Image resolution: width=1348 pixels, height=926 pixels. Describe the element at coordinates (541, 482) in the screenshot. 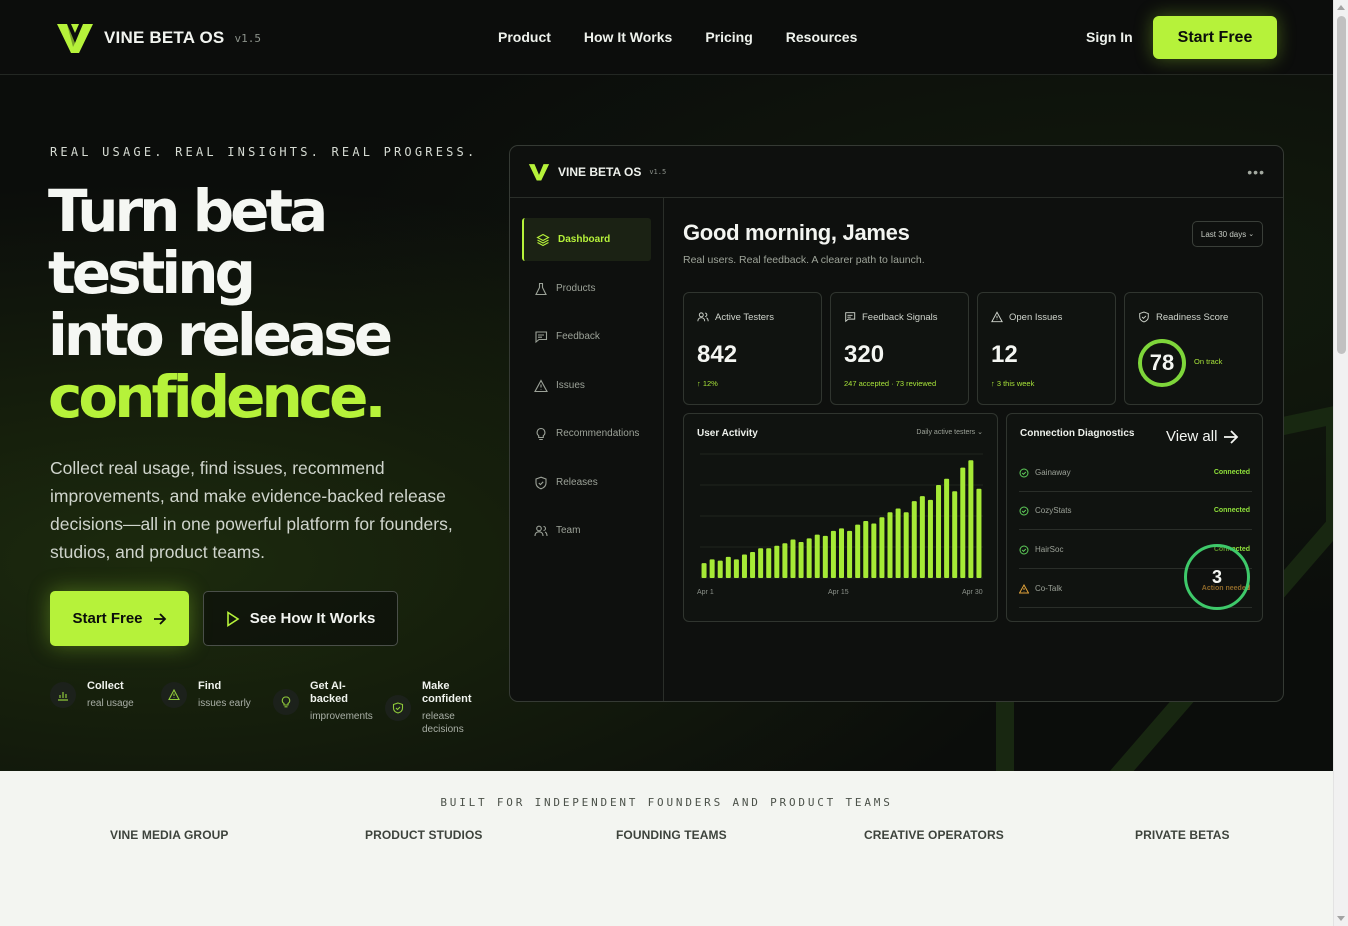

I see `shield-check-icon` at that location.